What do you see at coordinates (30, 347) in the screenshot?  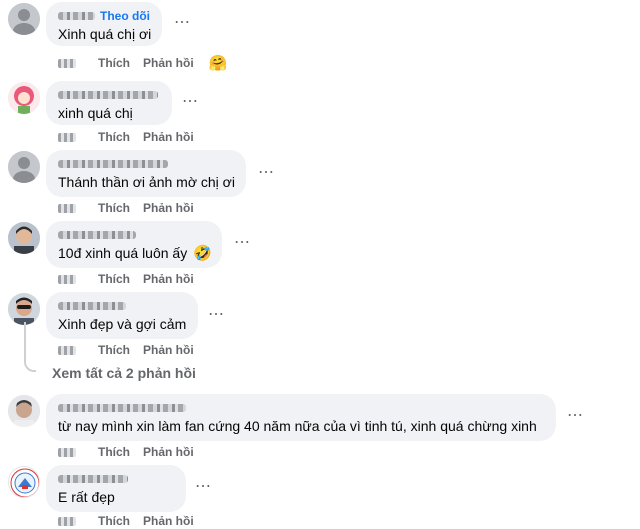 I see `reply-thread-connector` at bounding box center [30, 347].